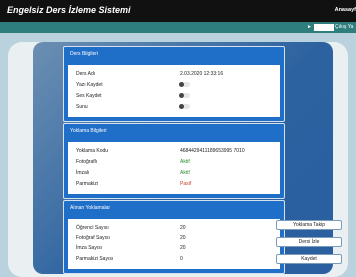  What do you see at coordinates (87, 184) in the screenshot?
I see `fingerprint-label: Parmakizi` at bounding box center [87, 184].